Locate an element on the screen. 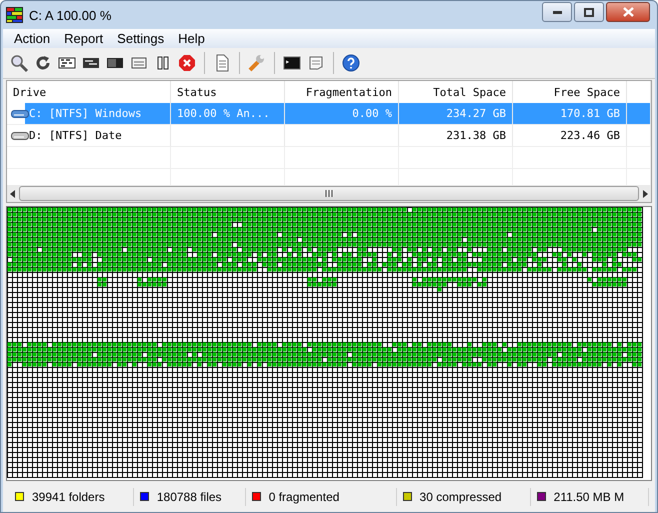  close-button is located at coordinates (628, 12).